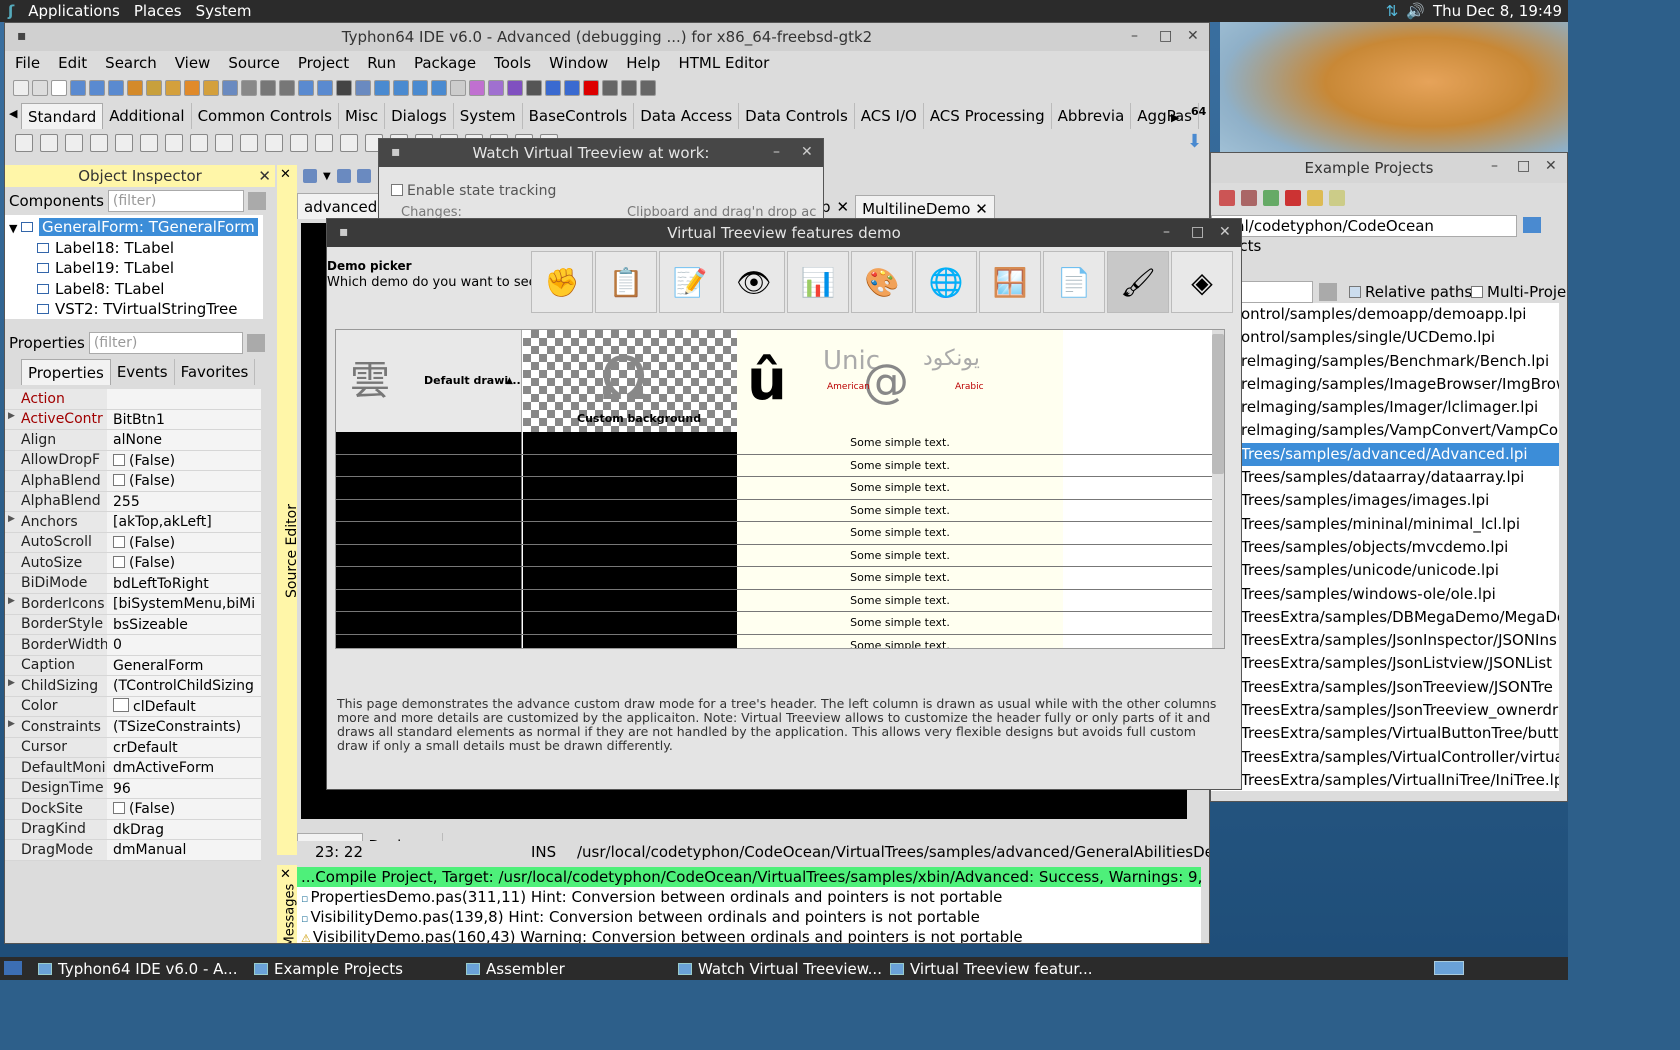 The image size is (1680, 1050). I want to click on project-item: ontrol/samples/demoapp/demoapp.lpi, so click(1385, 314).